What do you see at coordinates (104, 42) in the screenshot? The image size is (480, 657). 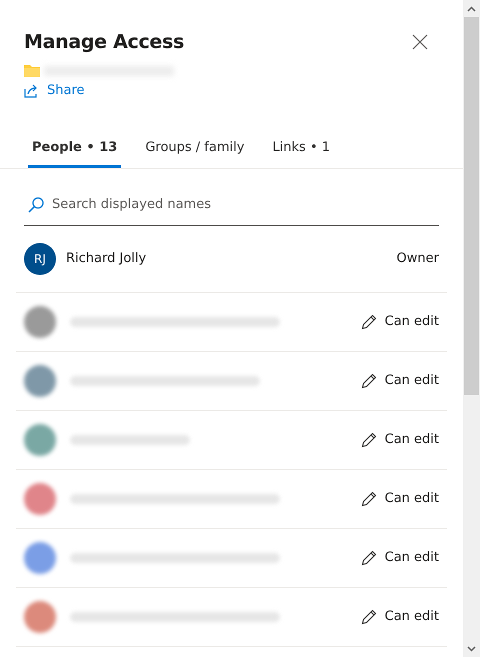 I see `panel-title: Manage Access` at bounding box center [104, 42].